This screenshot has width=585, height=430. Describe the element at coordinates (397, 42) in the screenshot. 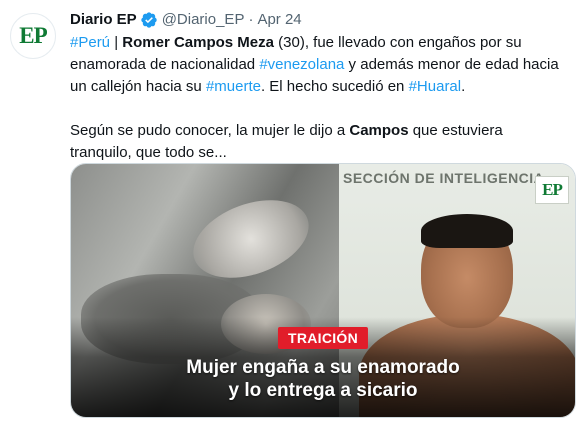

I see `text-segment: (30), fue llevado con engaños por su` at that location.